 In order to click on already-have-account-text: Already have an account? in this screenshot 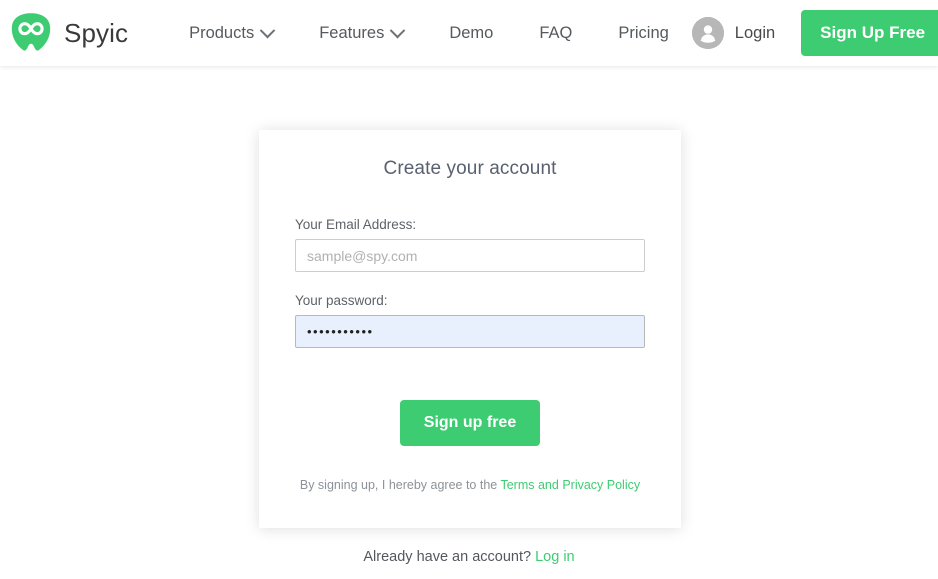, I will do `click(449, 557)`.